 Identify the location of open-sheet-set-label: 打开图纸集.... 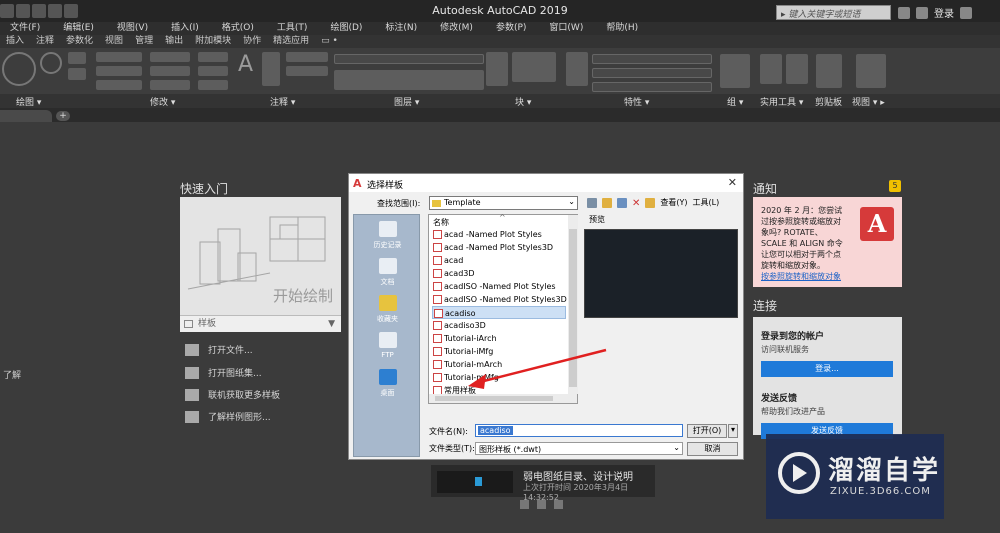
(235, 372).